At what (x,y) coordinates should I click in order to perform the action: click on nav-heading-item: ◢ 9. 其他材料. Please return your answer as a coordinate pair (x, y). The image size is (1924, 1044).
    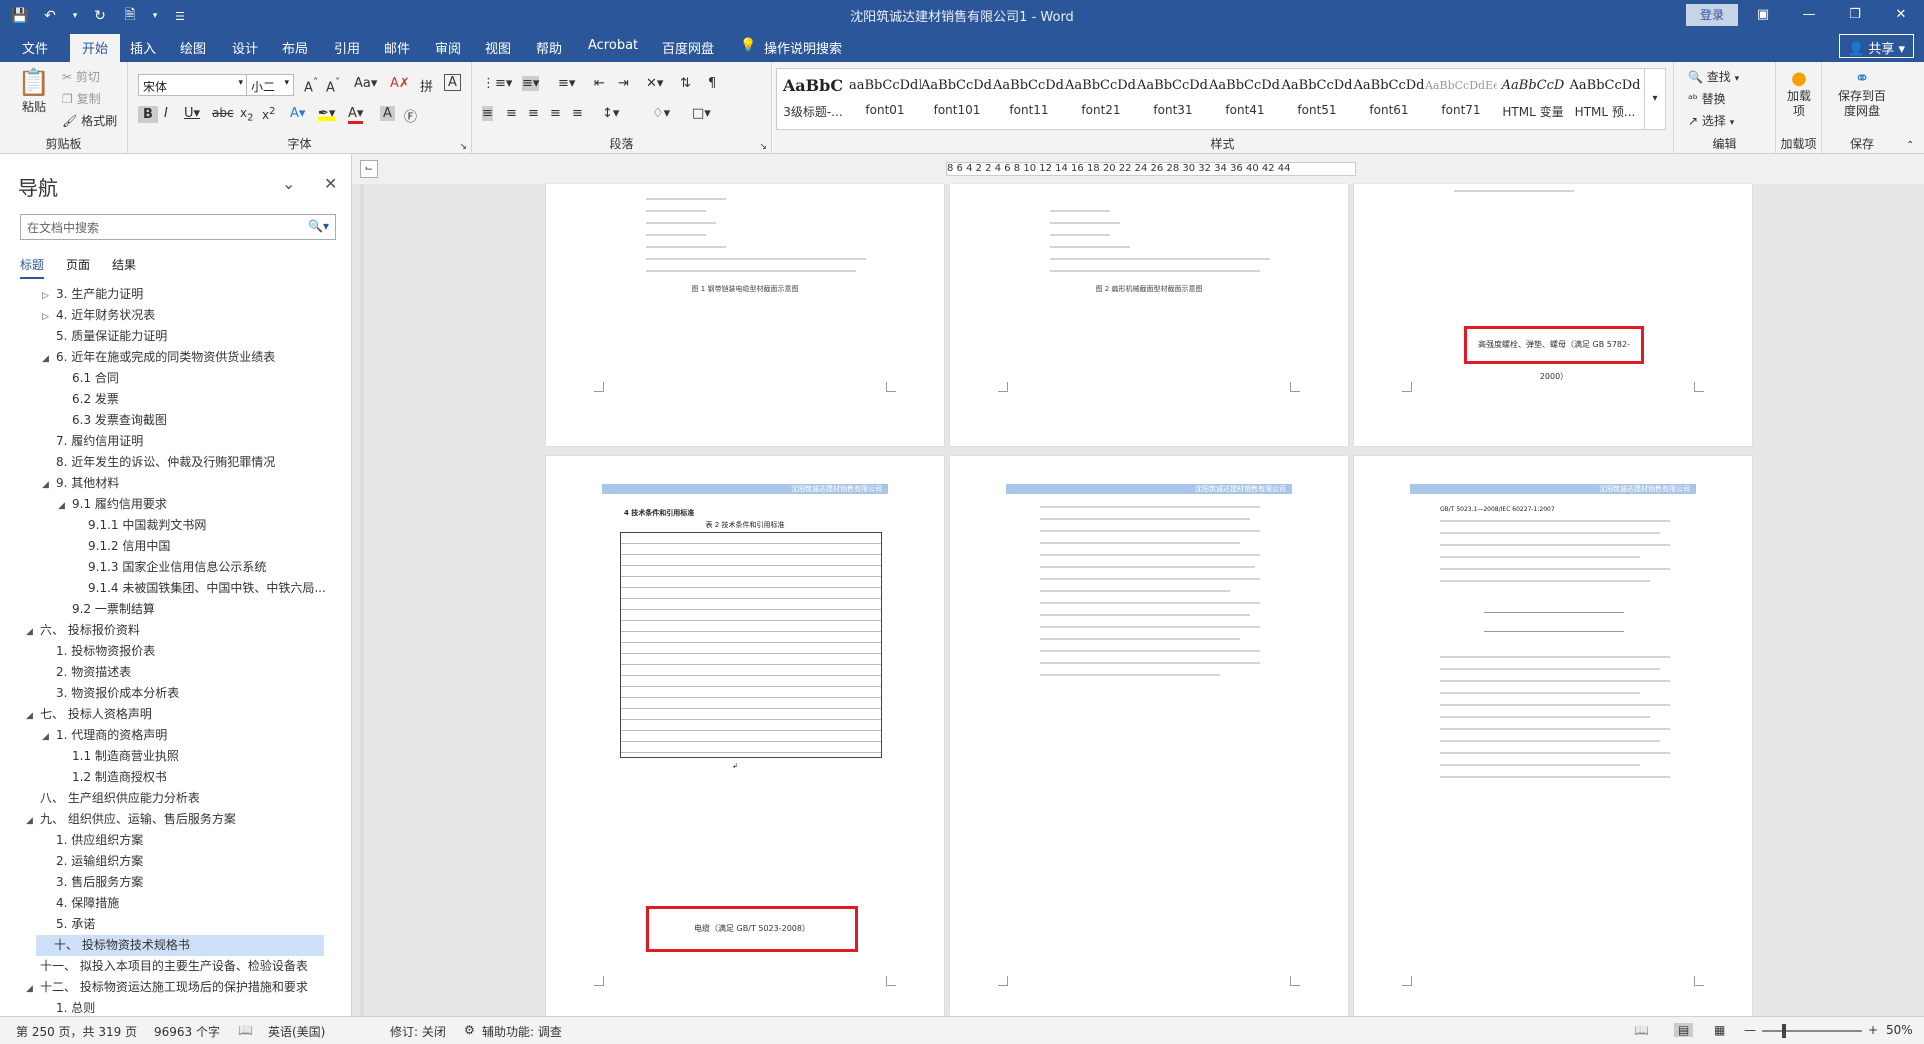
    Looking at the image, I should click on (165, 483).